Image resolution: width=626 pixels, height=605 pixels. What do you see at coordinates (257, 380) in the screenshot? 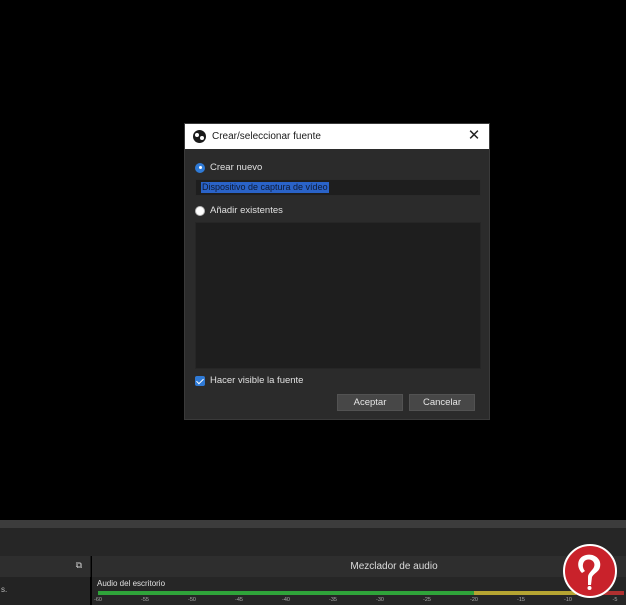
I see `make-visible-label: Hacer visible la fuente` at bounding box center [257, 380].